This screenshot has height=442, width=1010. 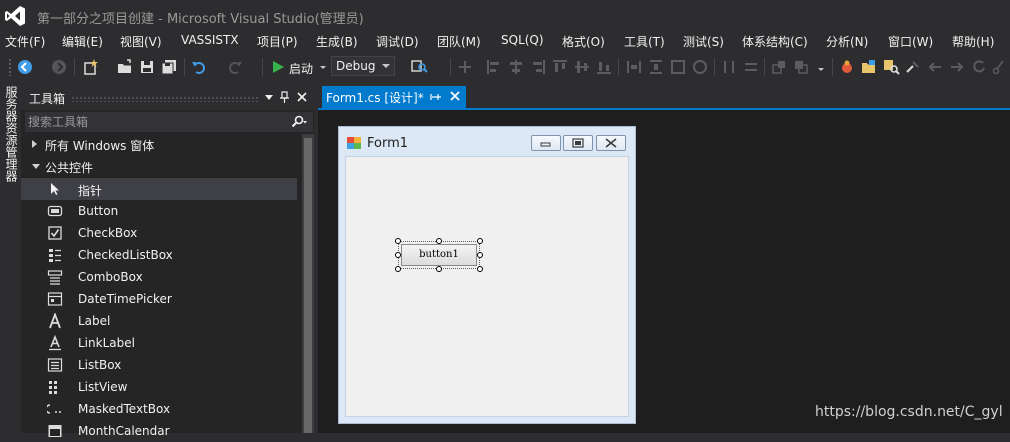 What do you see at coordinates (159, 387) in the screenshot?
I see `toolbox-item-listview: ListView` at bounding box center [159, 387].